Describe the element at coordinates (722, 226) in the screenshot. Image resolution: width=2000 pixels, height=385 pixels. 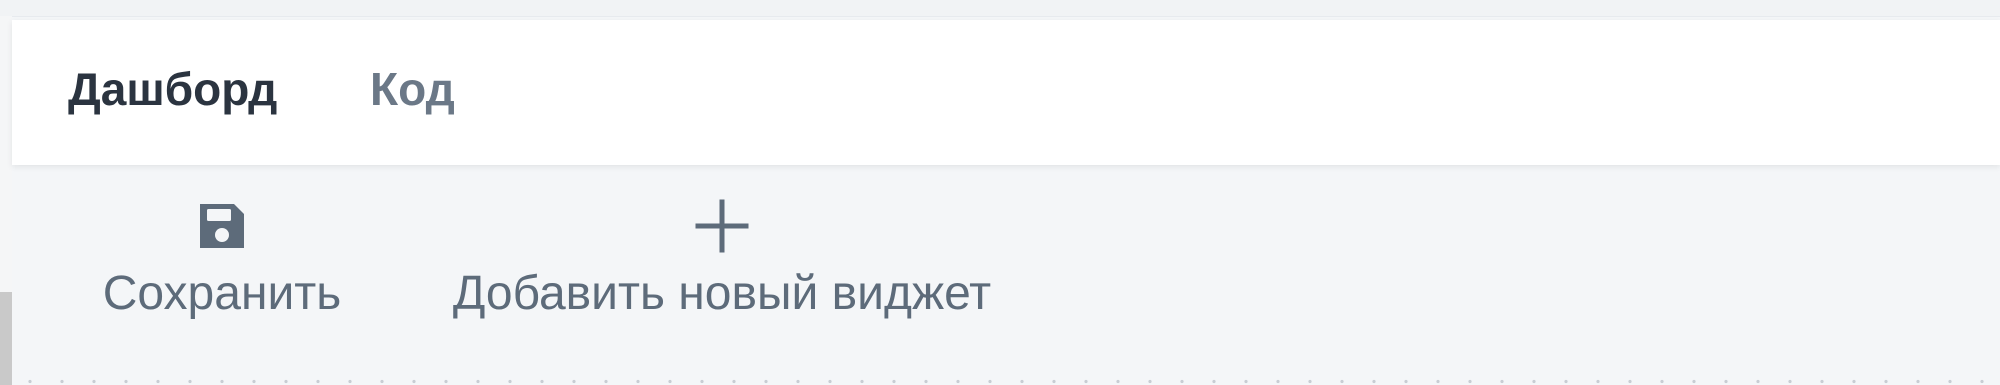
I see `plus-icon` at that location.